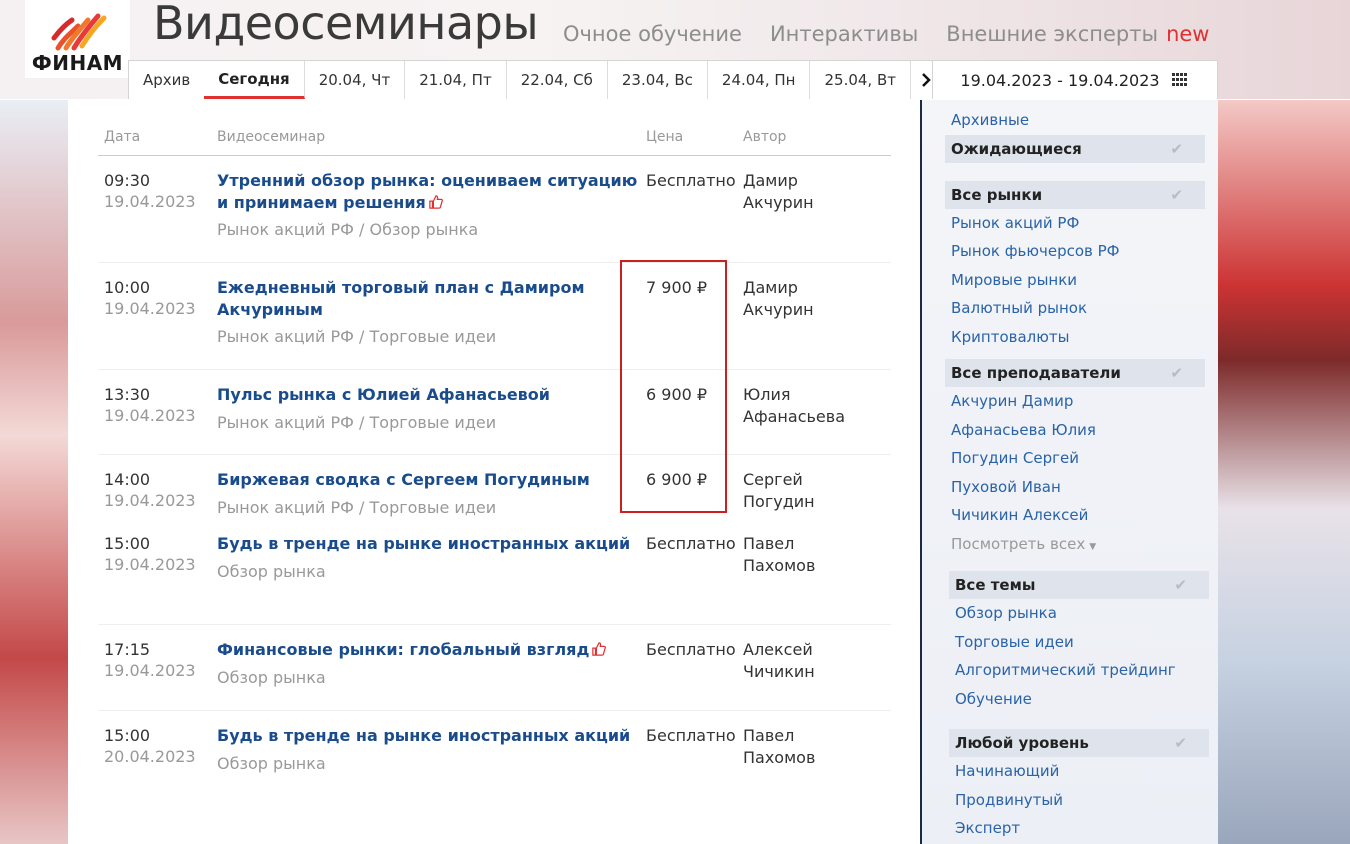  I want to click on background-decor-right, so click(1284, 472).